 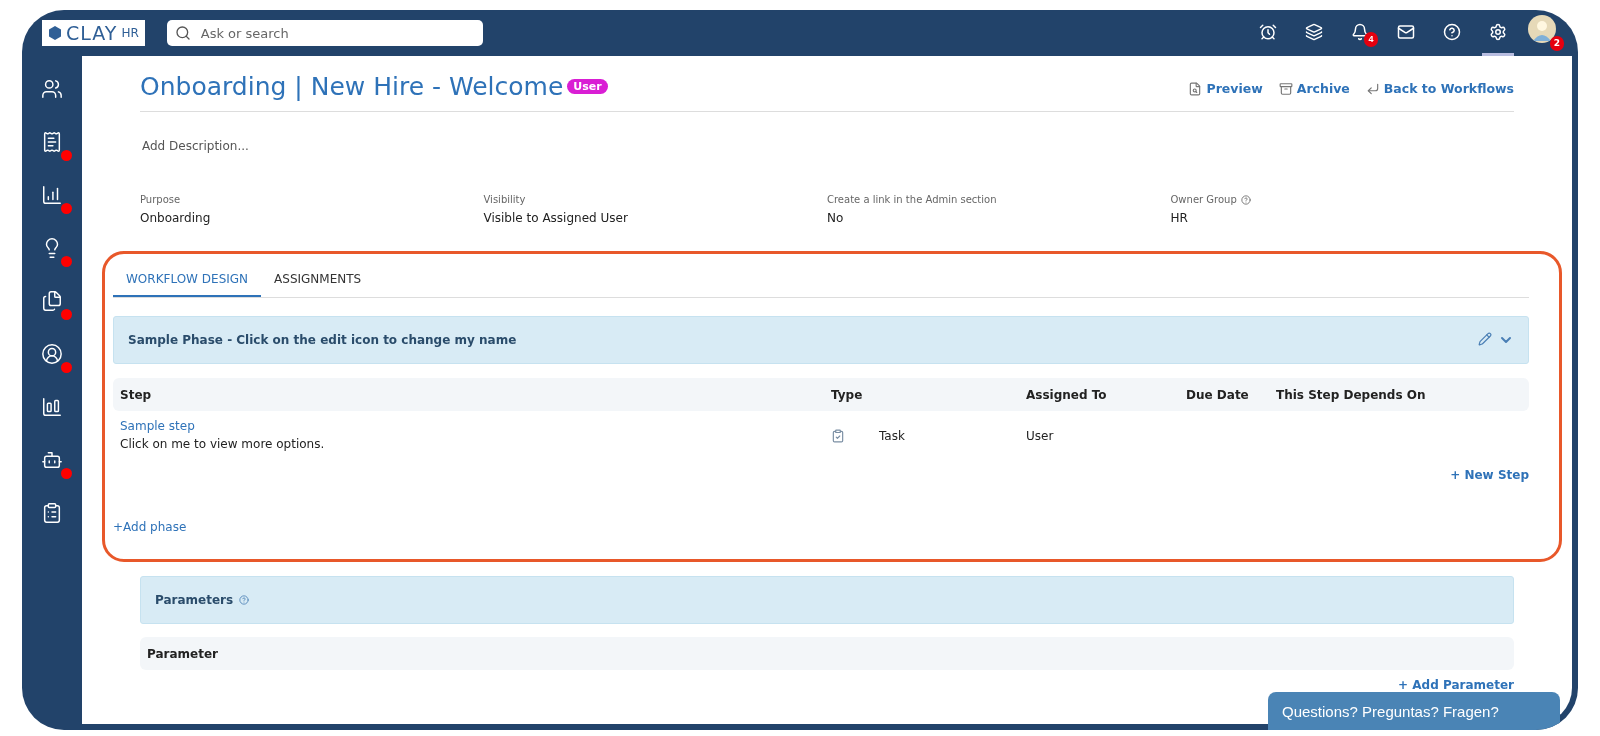 What do you see at coordinates (1268, 31) in the screenshot?
I see `alarm-clock-icon` at bounding box center [1268, 31].